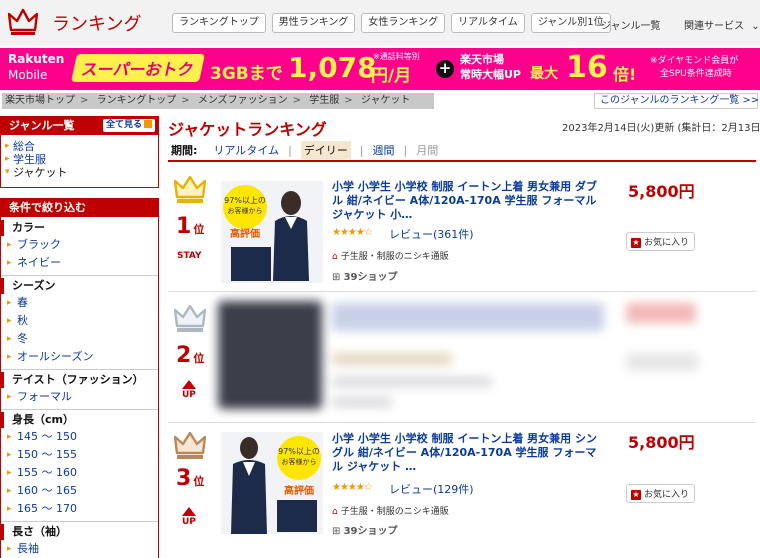 This screenshot has width=760, height=558. What do you see at coordinates (40, 100) in the screenshot?
I see `breadcrumb-item: 楽天市場トップ` at bounding box center [40, 100].